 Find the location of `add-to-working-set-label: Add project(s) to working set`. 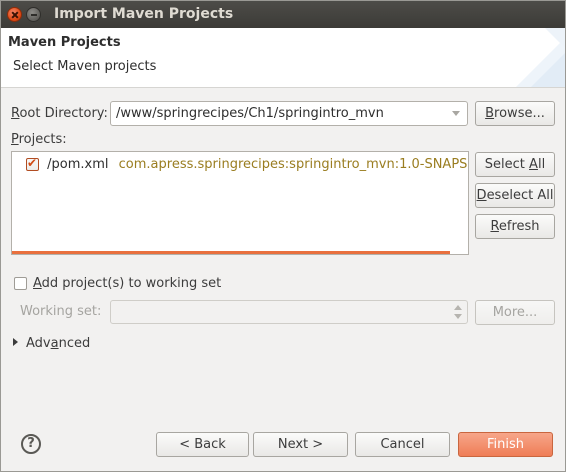

add-to-working-set-label: Add project(s) to working set is located at coordinates (127, 283).